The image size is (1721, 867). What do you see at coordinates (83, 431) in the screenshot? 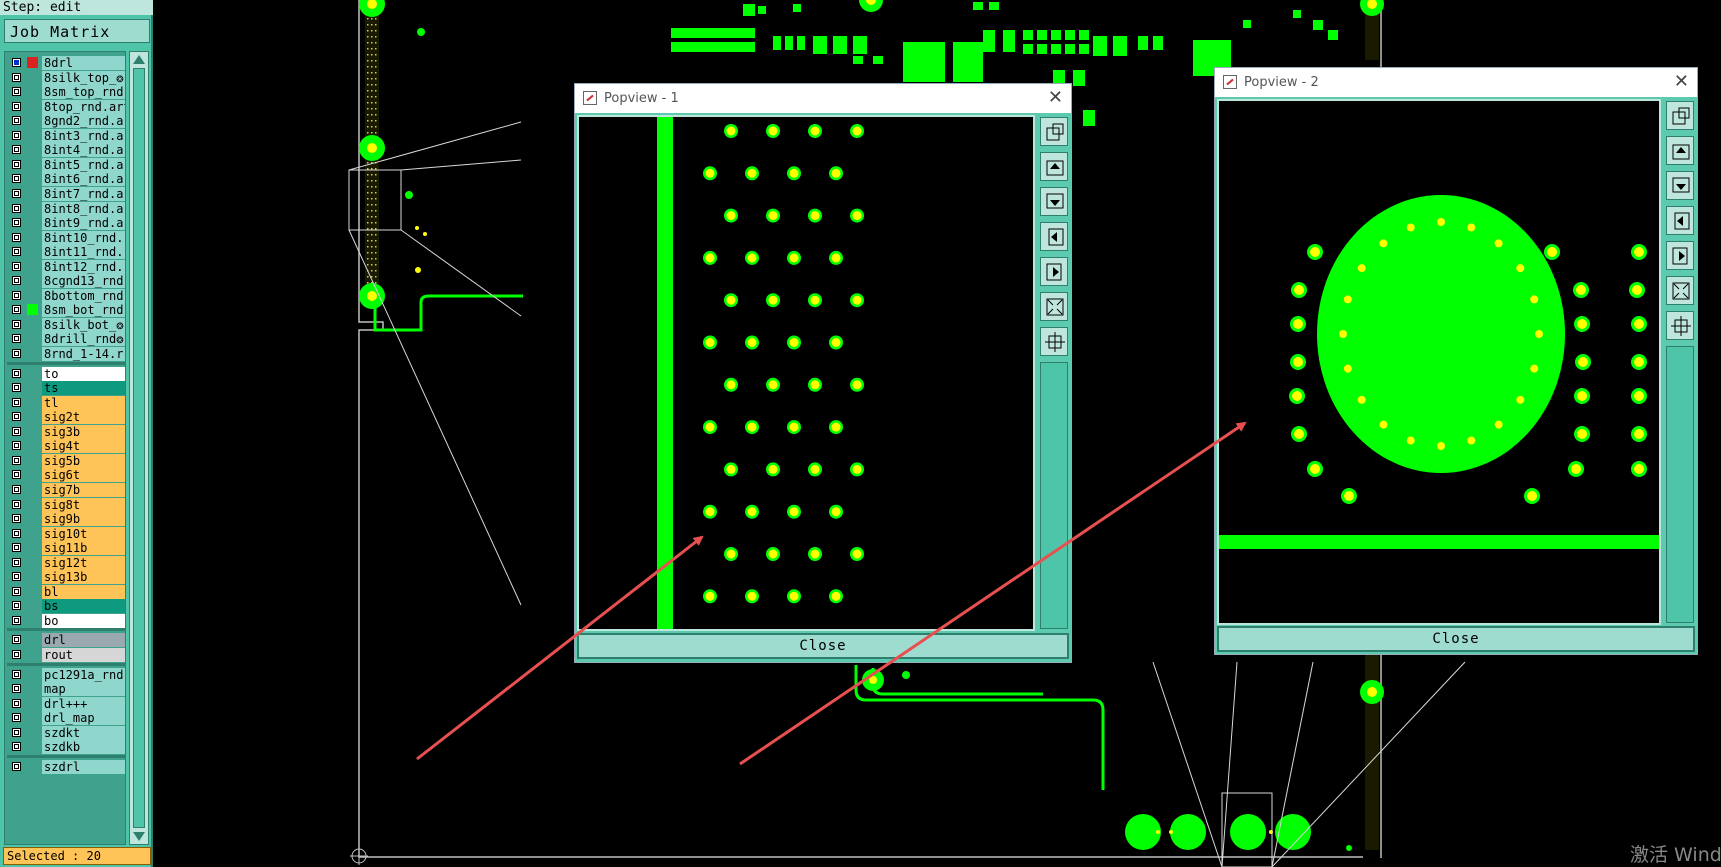
I see `layer-name: sig3b` at bounding box center [83, 431].